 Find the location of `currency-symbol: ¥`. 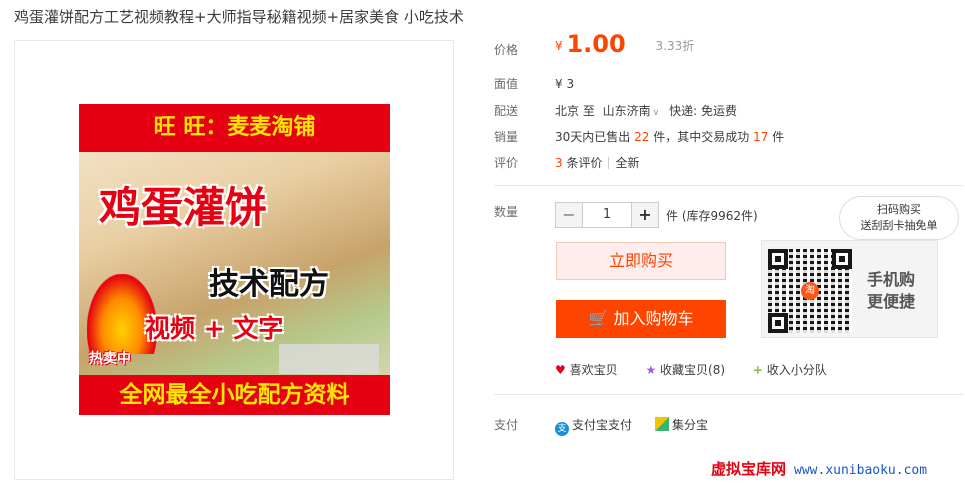

currency-symbol: ¥ is located at coordinates (559, 46).